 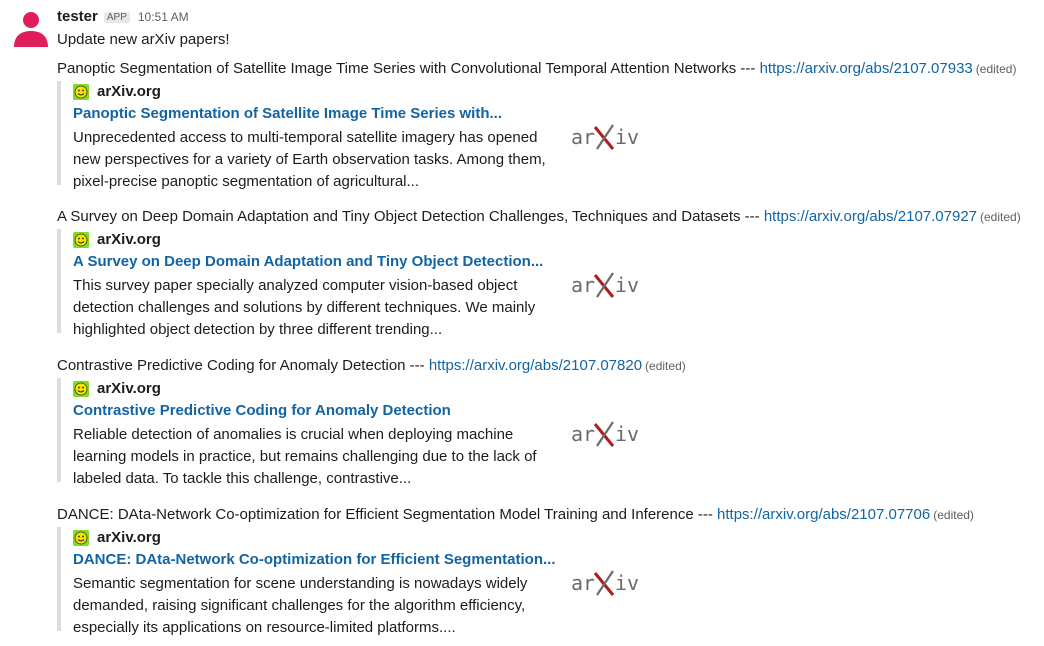 What do you see at coordinates (866, 68) in the screenshot?
I see `paper-link: https://arxiv.org/abs/2107.07933` at bounding box center [866, 68].